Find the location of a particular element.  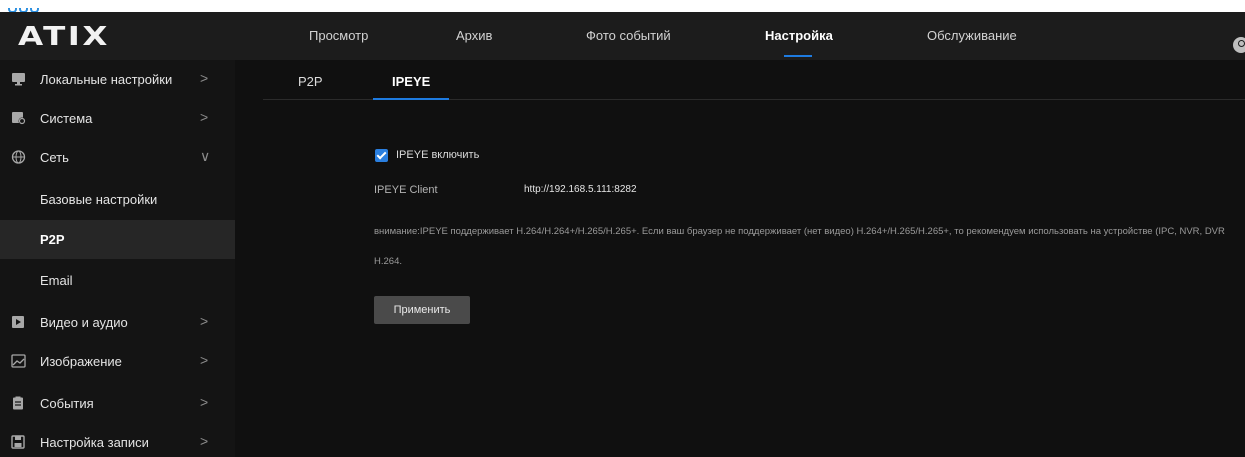

nav-item-view: Просмотр is located at coordinates (338, 35).